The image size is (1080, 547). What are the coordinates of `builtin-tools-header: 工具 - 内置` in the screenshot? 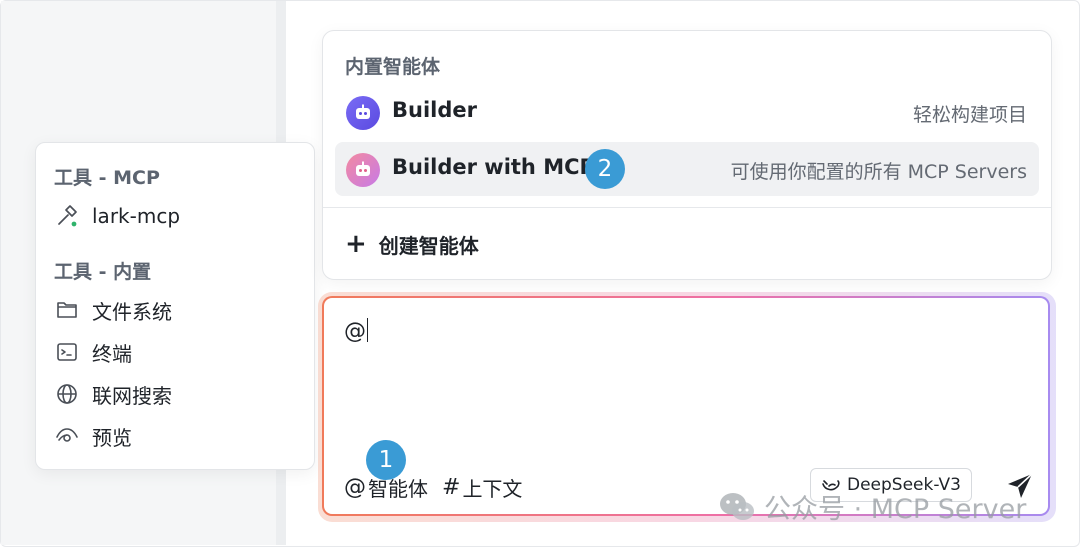 It's located at (103, 272).